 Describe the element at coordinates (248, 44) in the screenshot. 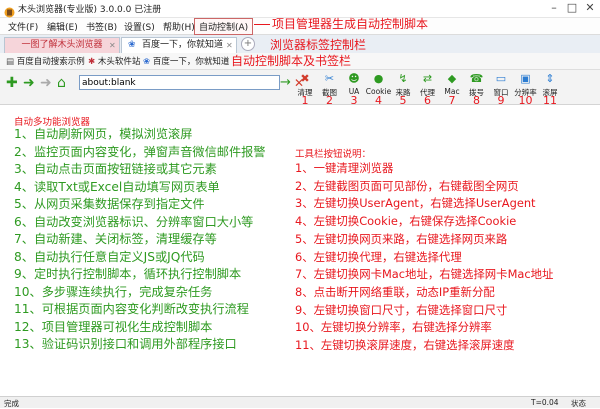

I see `new-tab-icon: +` at that location.